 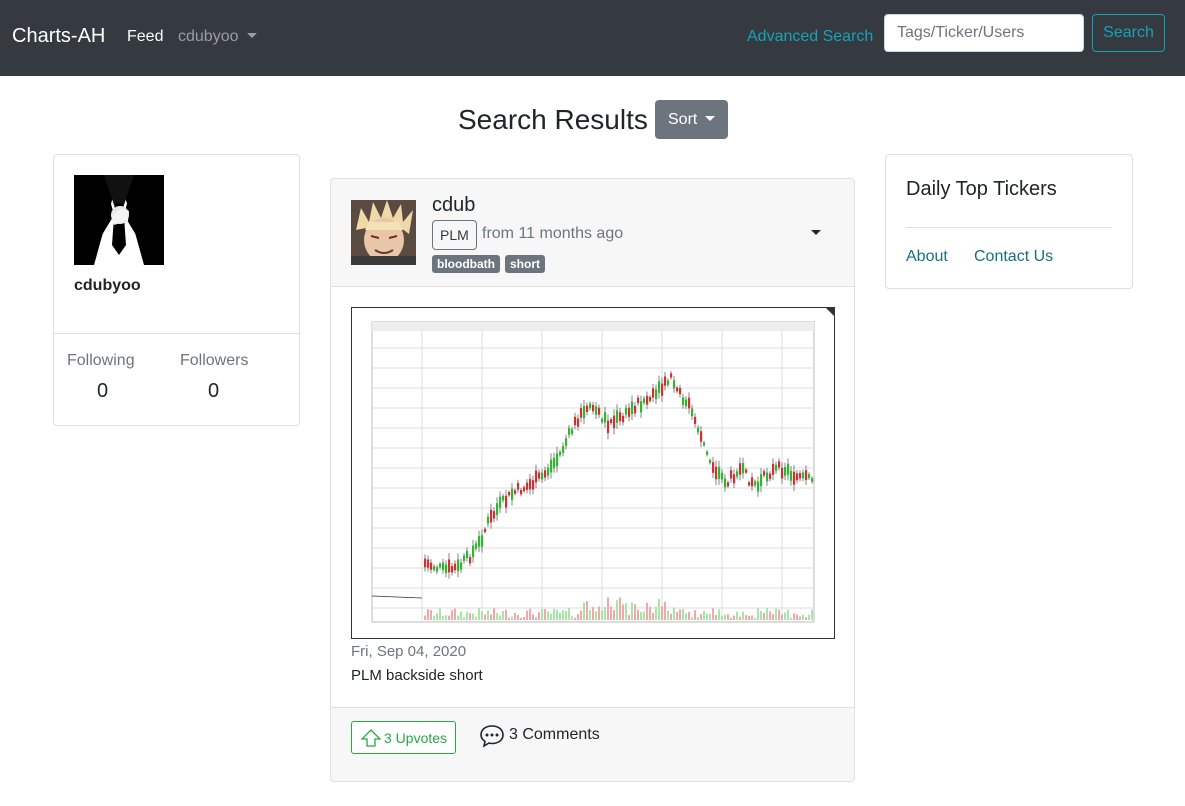 I want to click on comments-count: 3 Comments, so click(x=554, y=734).